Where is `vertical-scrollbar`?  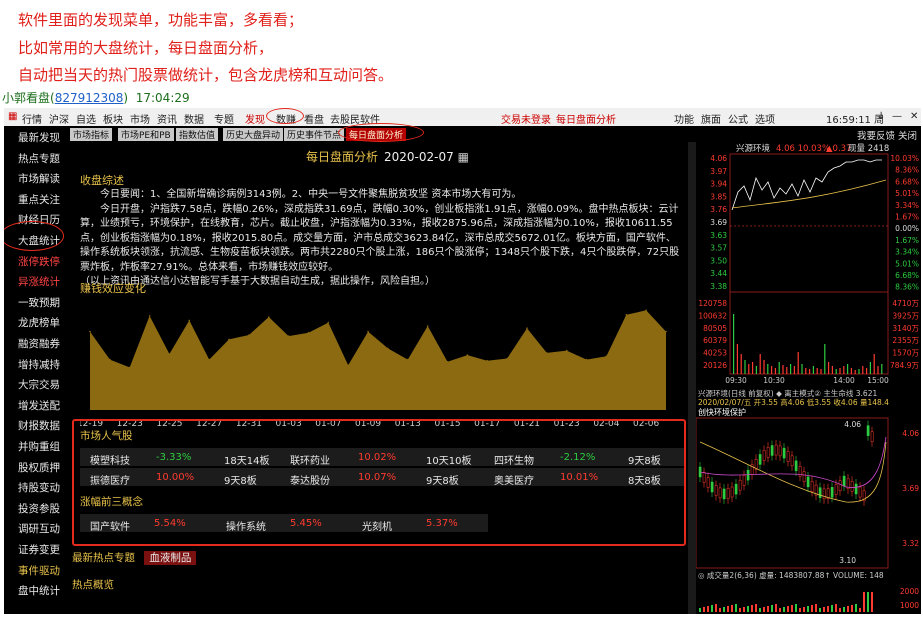
vertical-scrollbar is located at coordinates (692, 378).